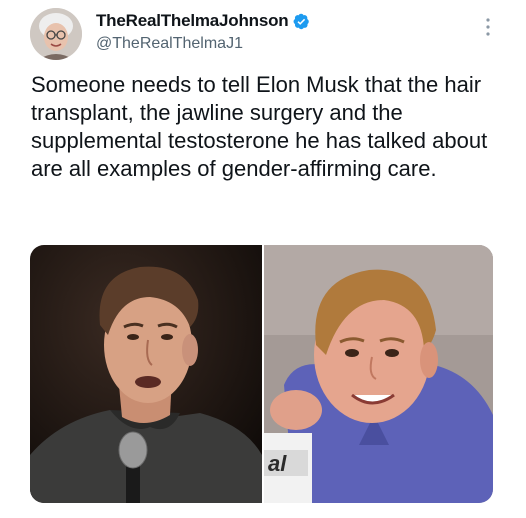 The width and height of the screenshot is (526, 518). Describe the element at coordinates (203, 32) in the screenshot. I see `tweet-header: TheRealThelmaJohnson @TheRealThelmaJ1` at that location.